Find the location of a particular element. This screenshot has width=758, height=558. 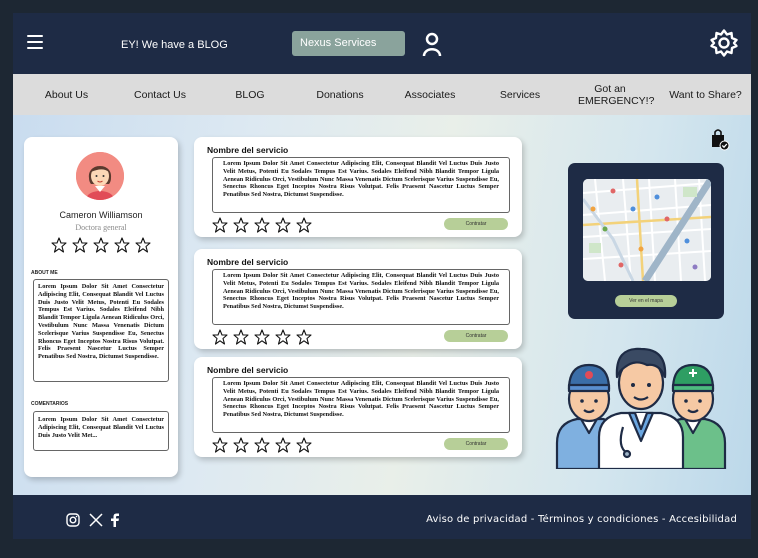

profile-name: Cameron Williamson is located at coordinates (101, 215).